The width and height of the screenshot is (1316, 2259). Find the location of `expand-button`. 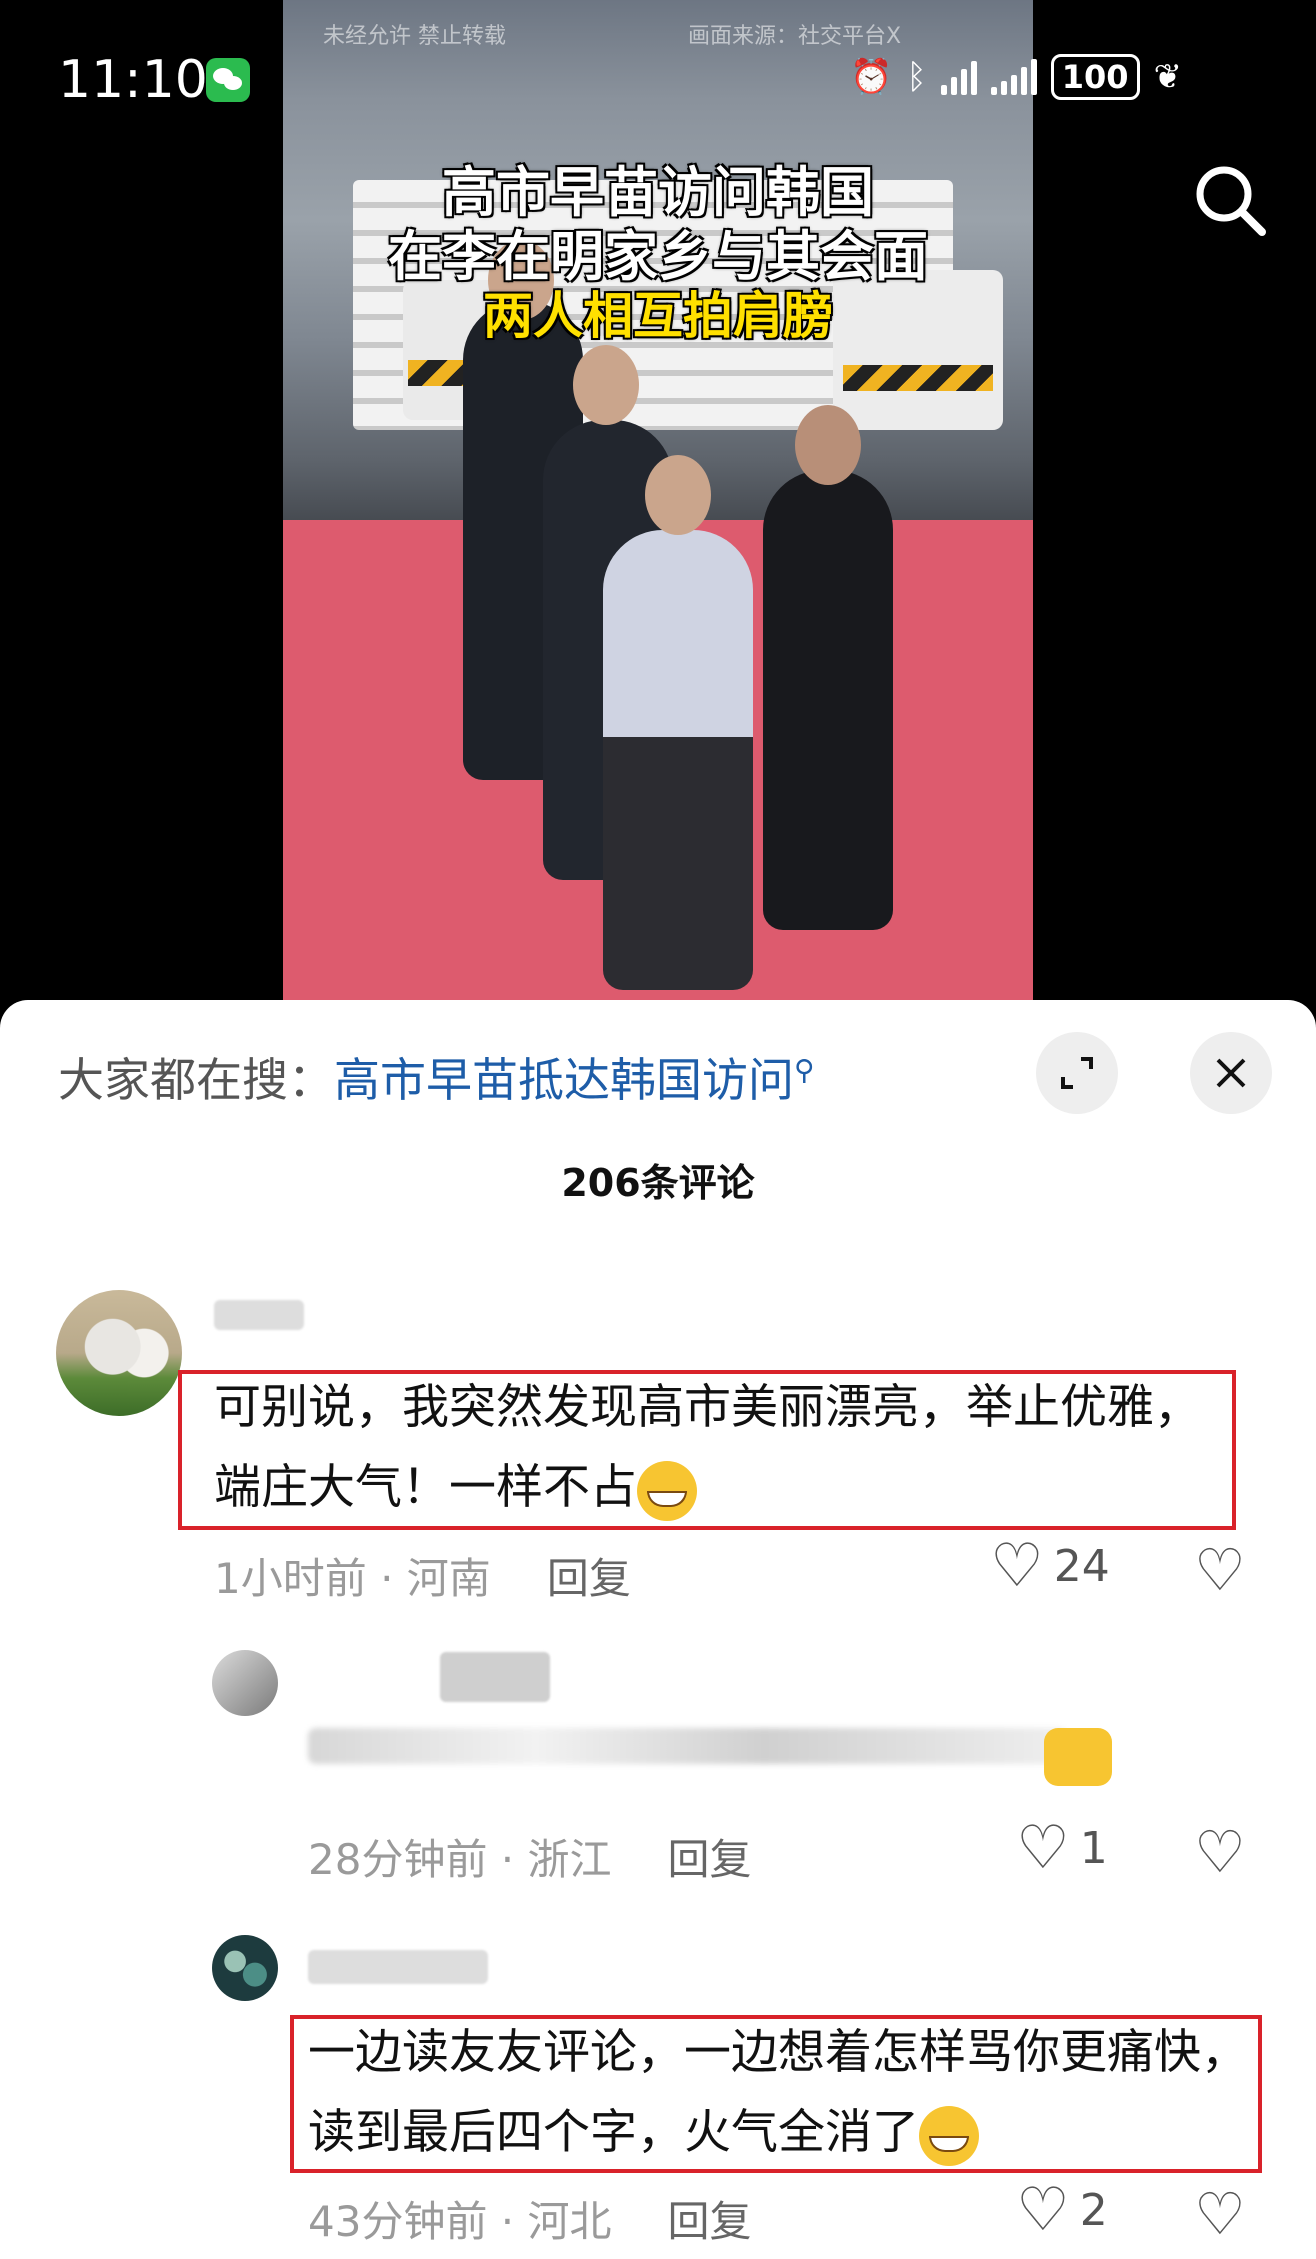

expand-button is located at coordinates (1077, 1073).